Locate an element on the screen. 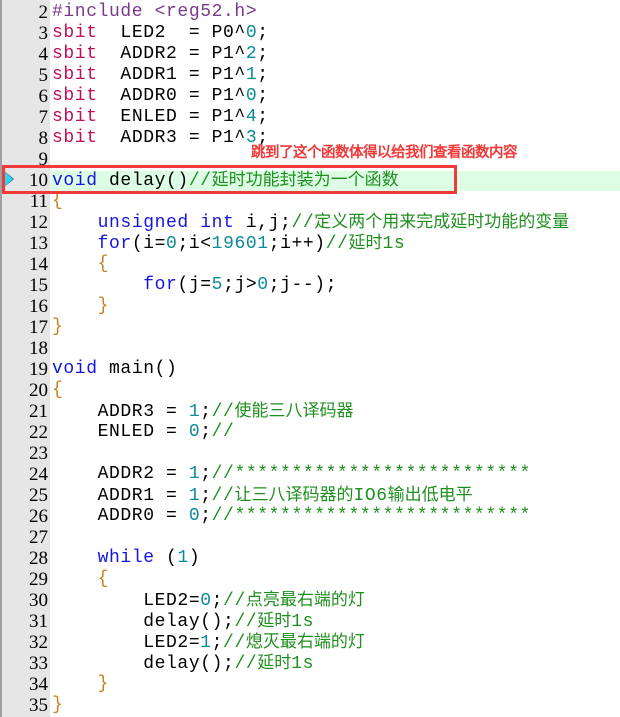 This screenshot has height=717, width=620. code-line: 17} is located at coordinates (310, 327).